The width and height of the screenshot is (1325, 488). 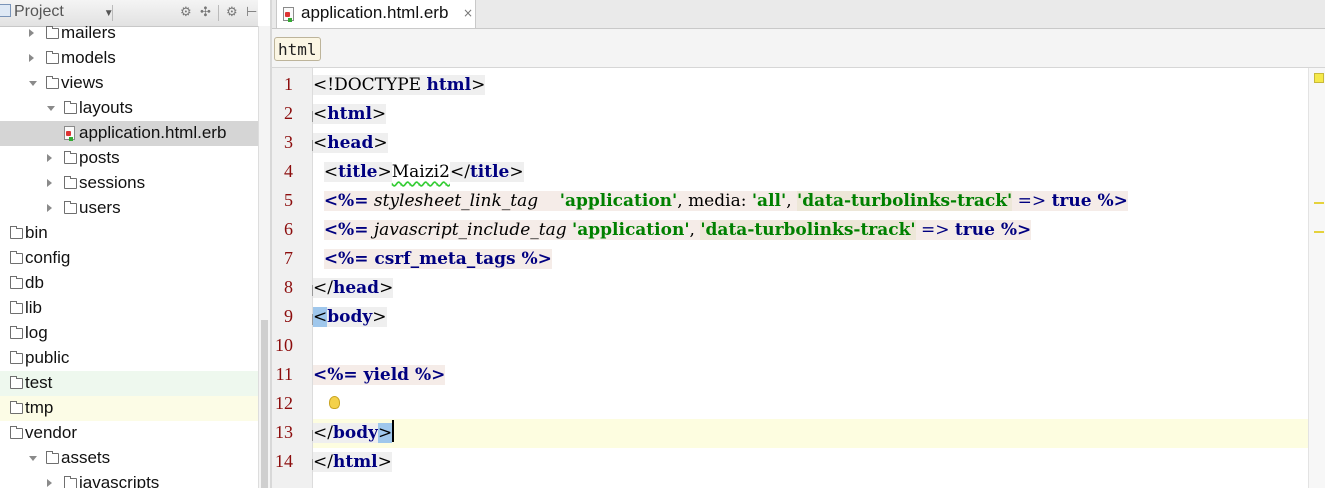 What do you see at coordinates (297, 278) in the screenshot?
I see `line-number-gutter: 1 2 3 4 5 6 7 8 9 10 11 12 13 14` at bounding box center [297, 278].